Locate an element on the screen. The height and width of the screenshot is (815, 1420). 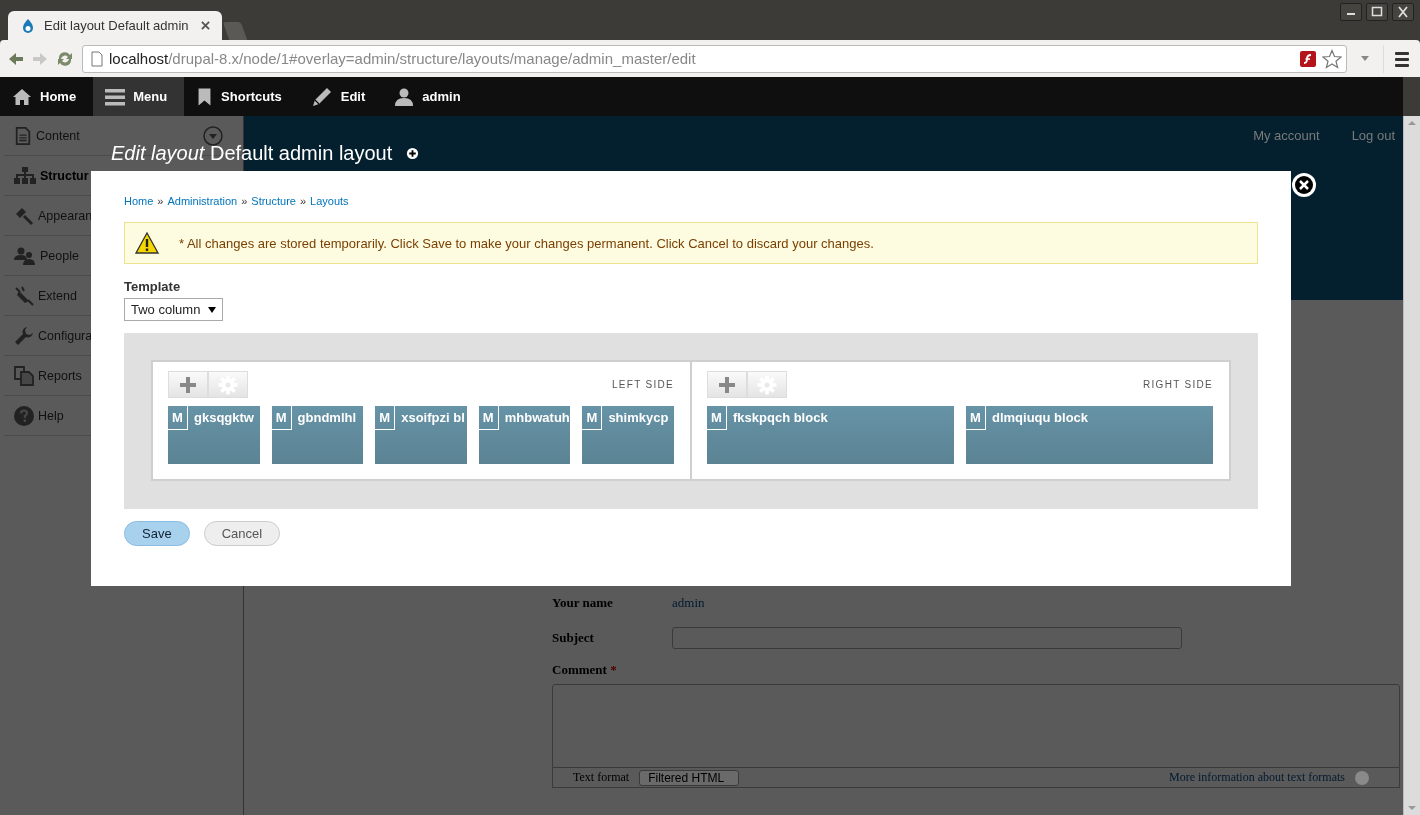
star-icon is located at coordinates (1332, 58).